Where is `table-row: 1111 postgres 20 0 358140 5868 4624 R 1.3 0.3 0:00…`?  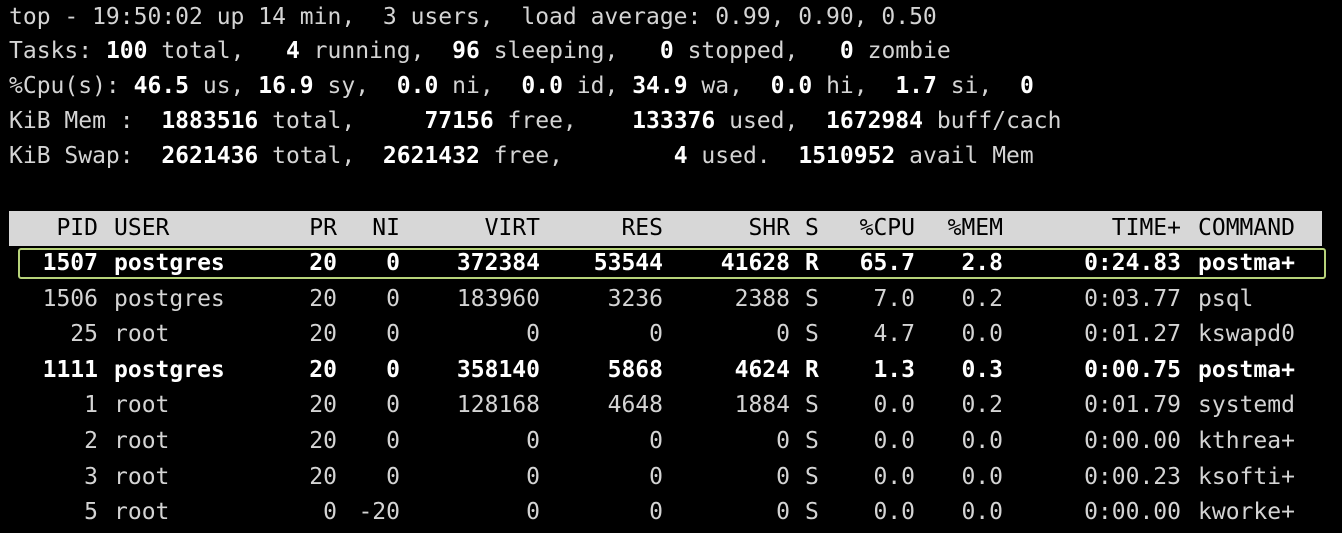 table-row: 1111 postgres 20 0 358140 5868 4624 R 1.3 0.3 0:00… is located at coordinates (665, 370).